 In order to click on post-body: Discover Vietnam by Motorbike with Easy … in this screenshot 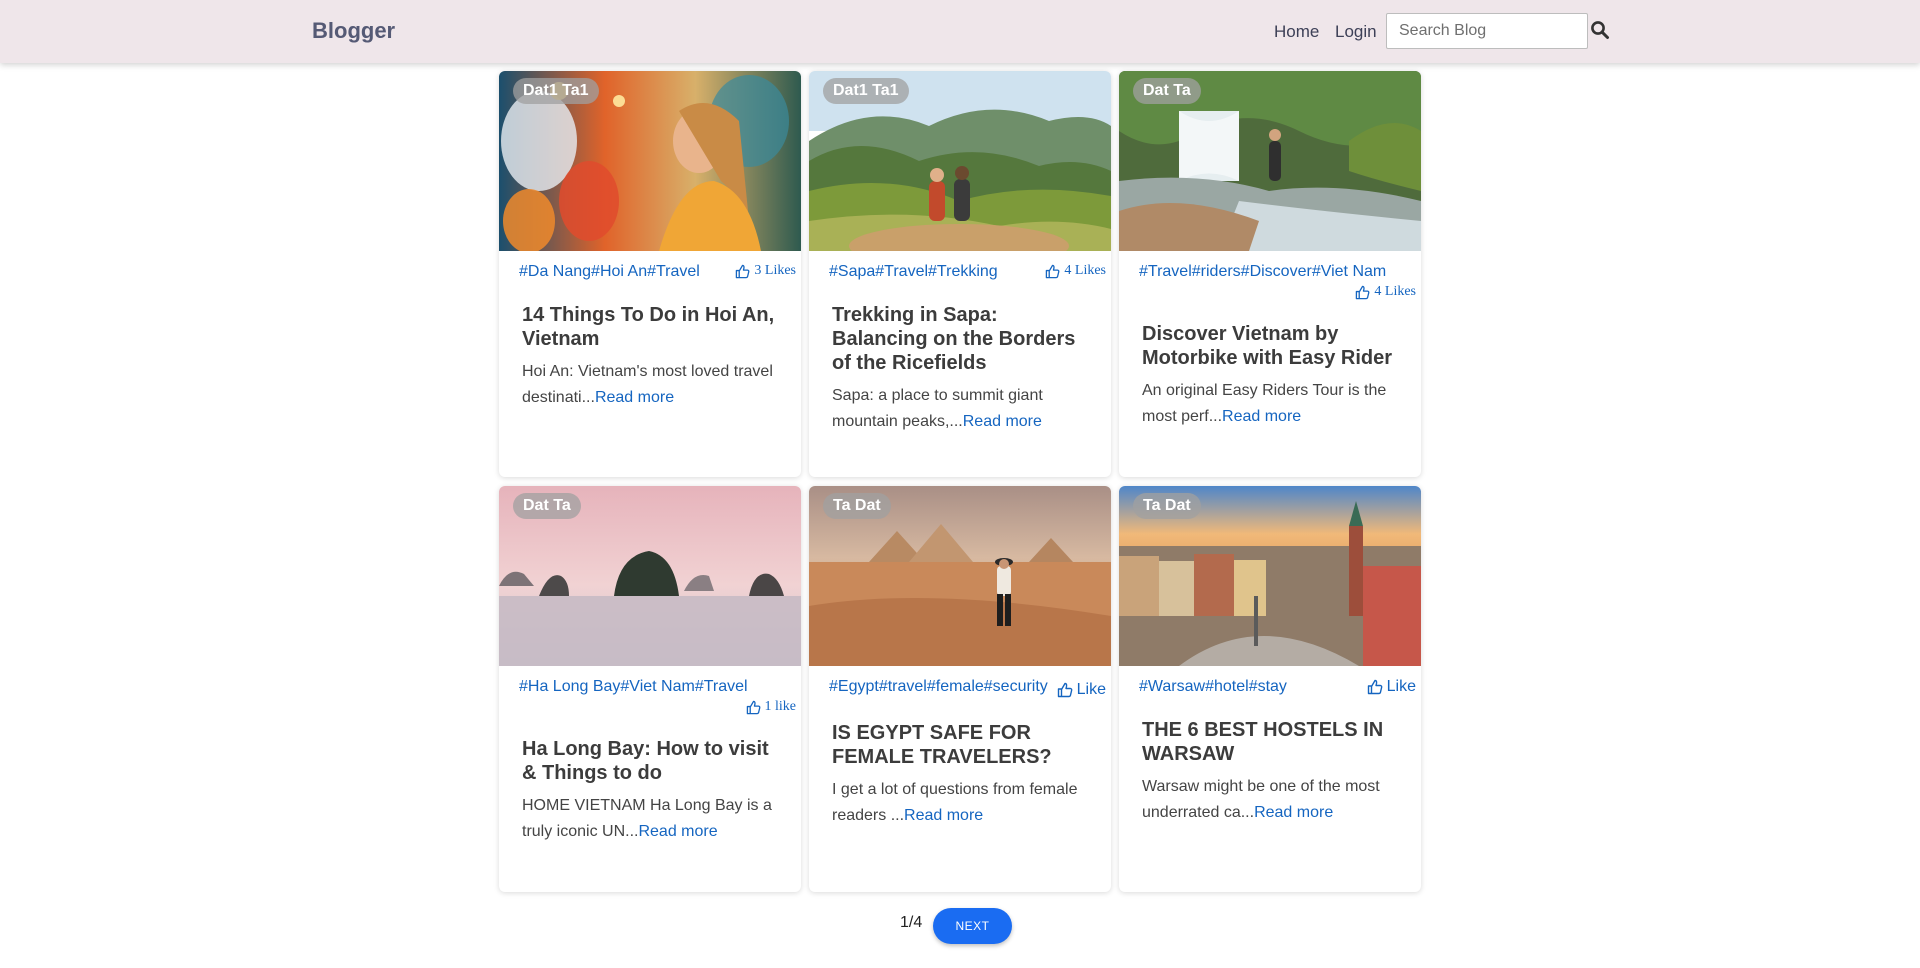, I will do `click(1270, 376)`.